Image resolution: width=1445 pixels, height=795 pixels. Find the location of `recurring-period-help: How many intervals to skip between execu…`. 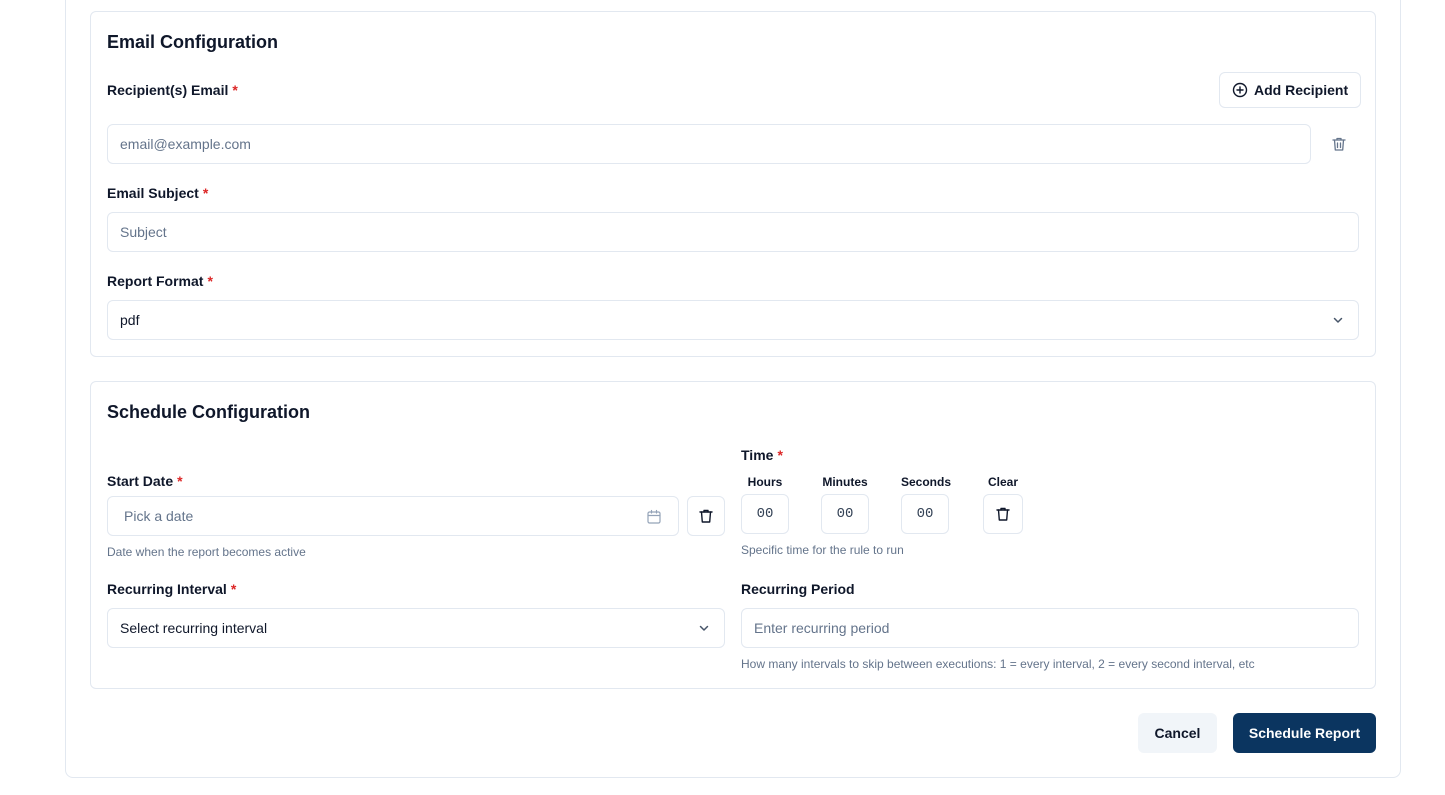

recurring-period-help: How many intervals to skip between execu… is located at coordinates (998, 664).